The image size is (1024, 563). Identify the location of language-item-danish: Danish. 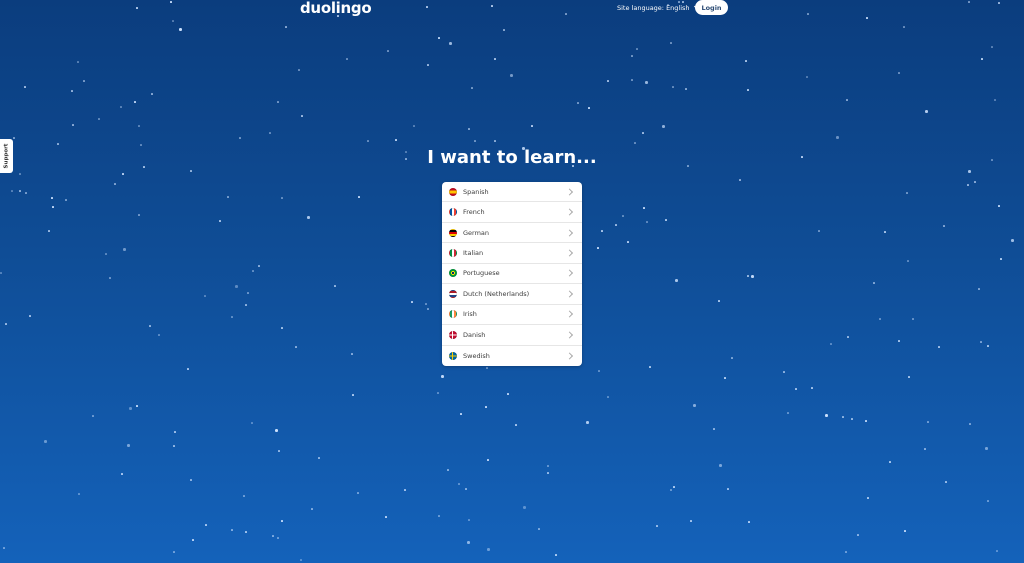
(512, 335).